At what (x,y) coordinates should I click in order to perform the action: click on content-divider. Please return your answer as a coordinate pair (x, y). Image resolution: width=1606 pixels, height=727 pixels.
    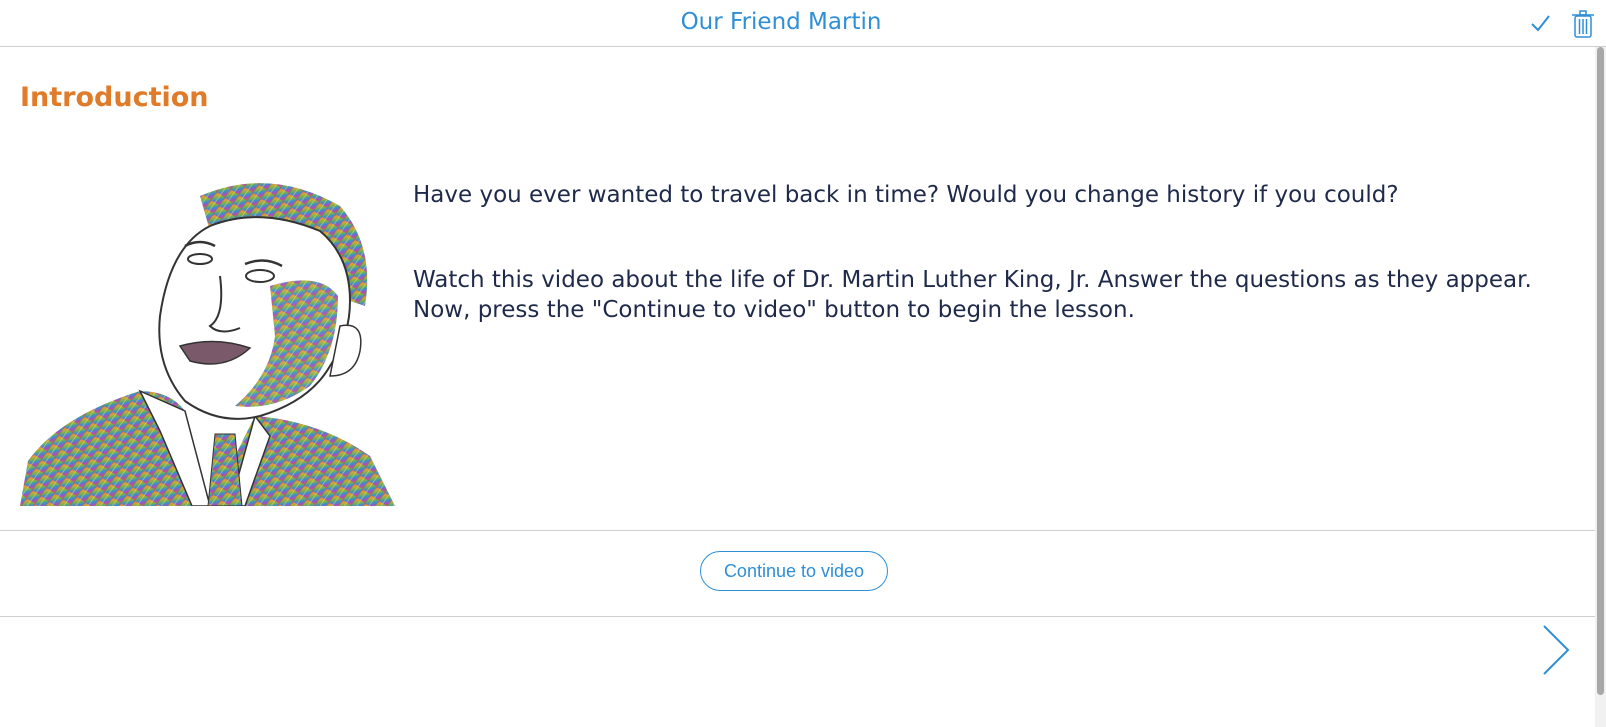
    Looking at the image, I should click on (797, 530).